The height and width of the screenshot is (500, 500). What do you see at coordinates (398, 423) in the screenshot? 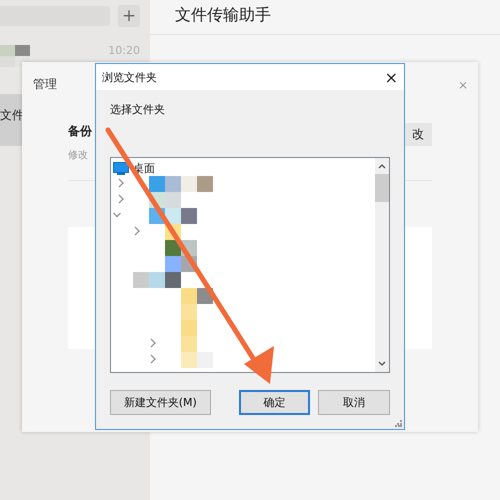
I see `resize-grip-icon` at bounding box center [398, 423].